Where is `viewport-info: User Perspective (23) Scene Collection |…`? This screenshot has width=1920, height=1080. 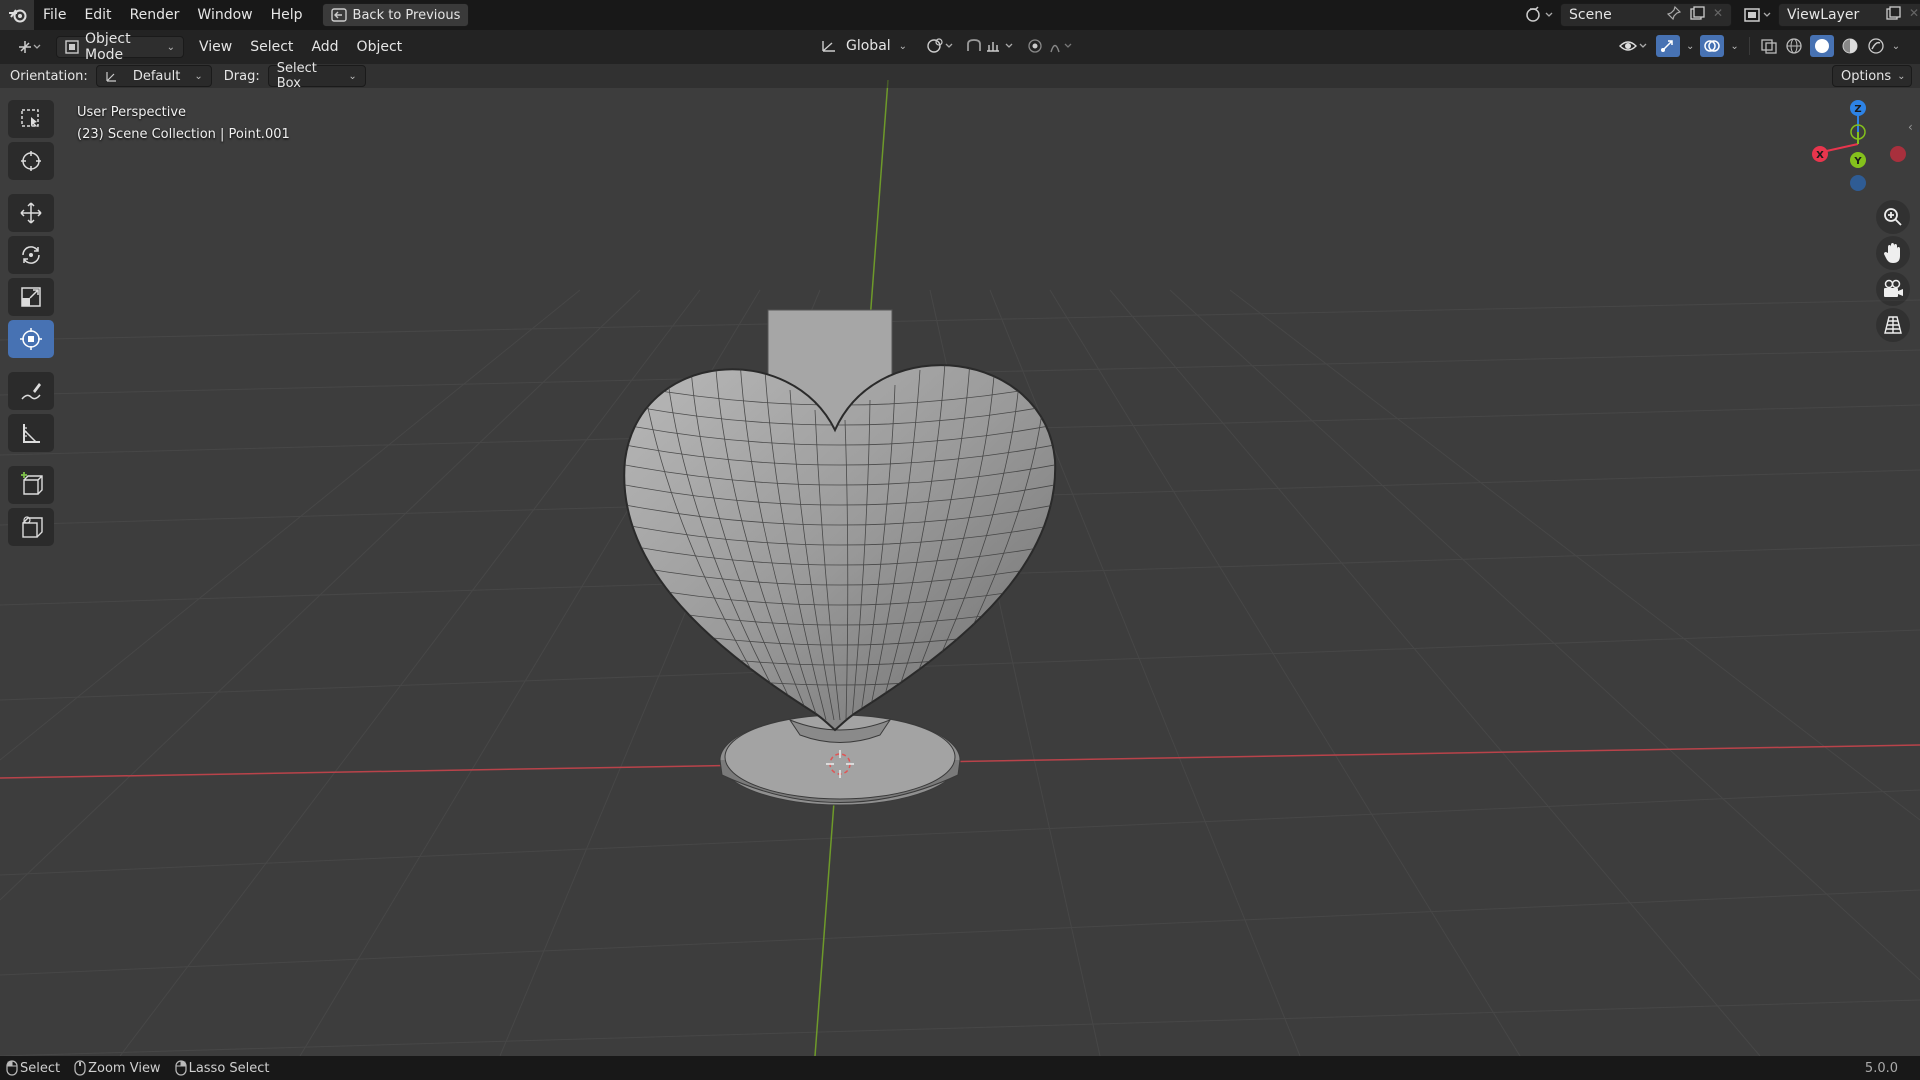 viewport-info: User Perspective (23) Scene Collection |… is located at coordinates (183, 124).